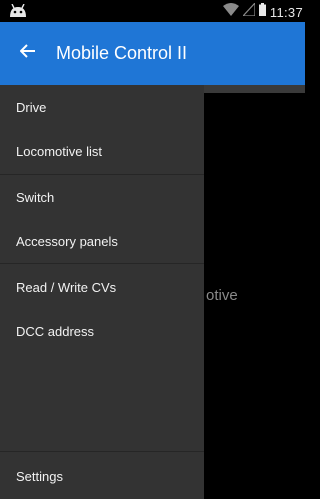 This screenshot has width=320, height=499. I want to click on android-icon, so click(18, 13).